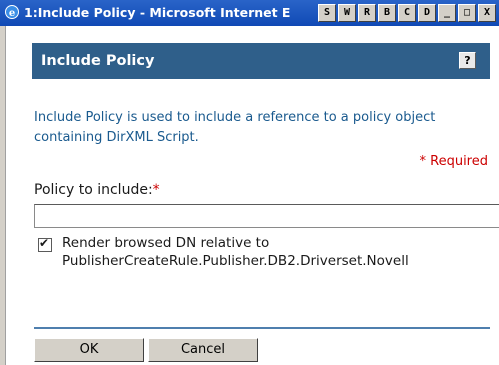 The image size is (499, 365). Describe the element at coordinates (447, 13) in the screenshot. I see `minimize-button: _` at that location.